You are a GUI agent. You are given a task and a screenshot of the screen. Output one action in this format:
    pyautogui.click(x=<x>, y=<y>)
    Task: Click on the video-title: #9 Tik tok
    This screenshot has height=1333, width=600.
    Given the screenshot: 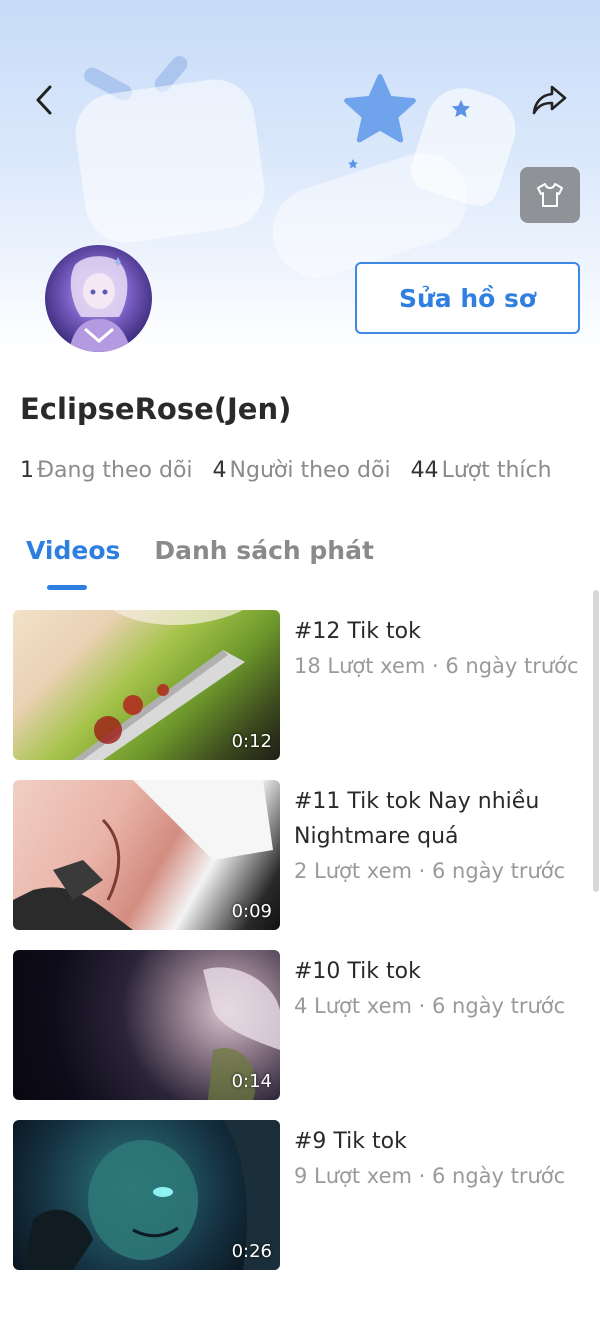 What is the action you would take?
    pyautogui.click(x=439, y=1141)
    